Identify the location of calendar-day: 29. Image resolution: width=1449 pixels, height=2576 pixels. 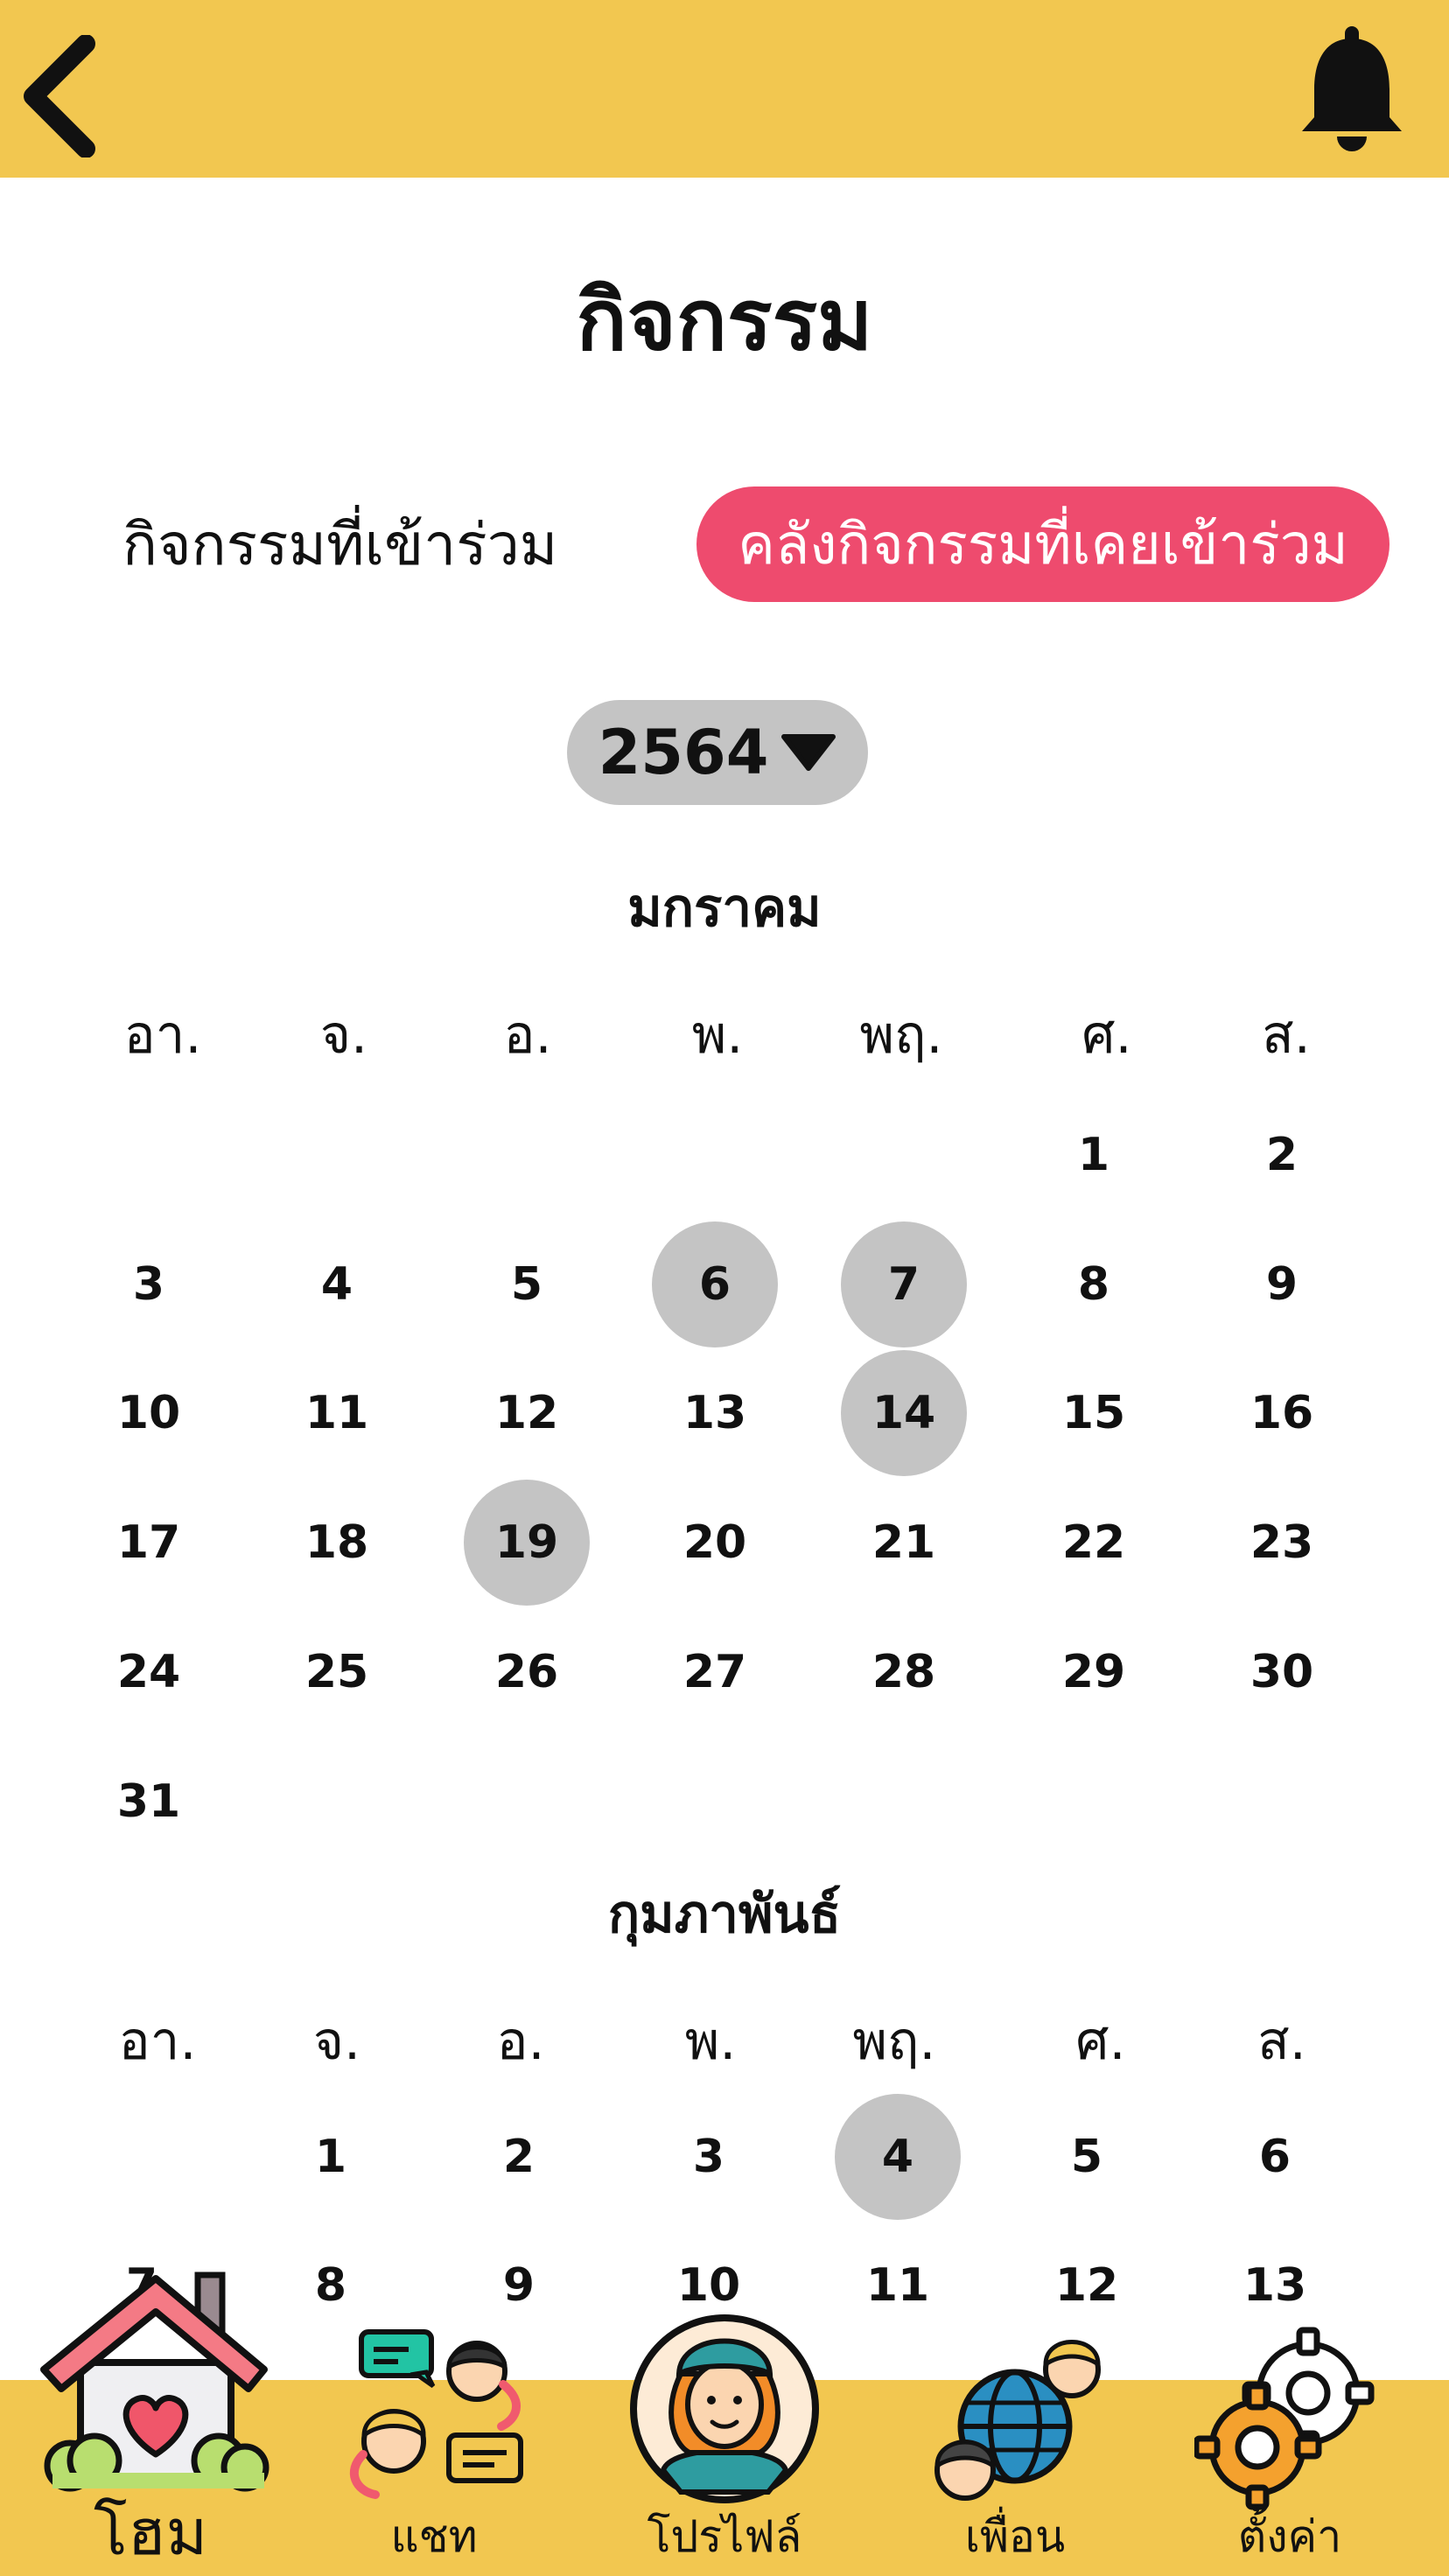
(1094, 1672).